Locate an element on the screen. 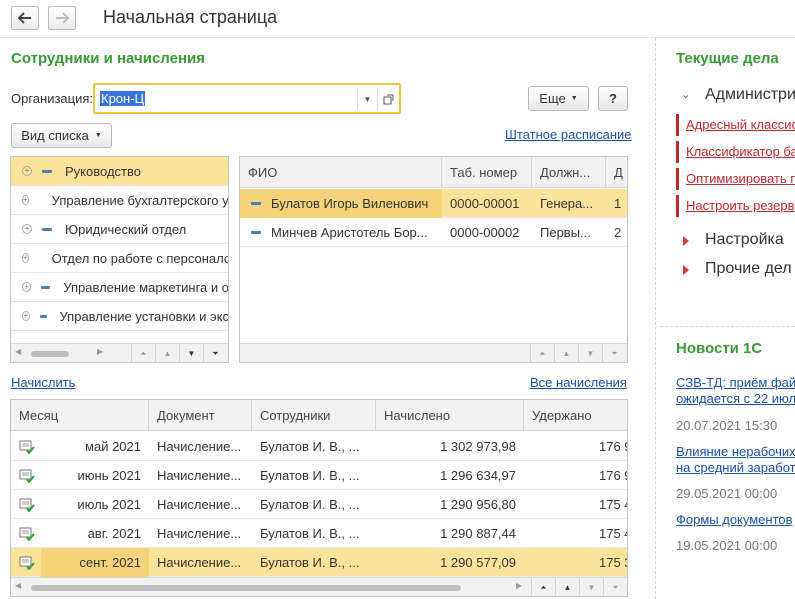  task-link: Классификатор ба is located at coordinates (740, 151).